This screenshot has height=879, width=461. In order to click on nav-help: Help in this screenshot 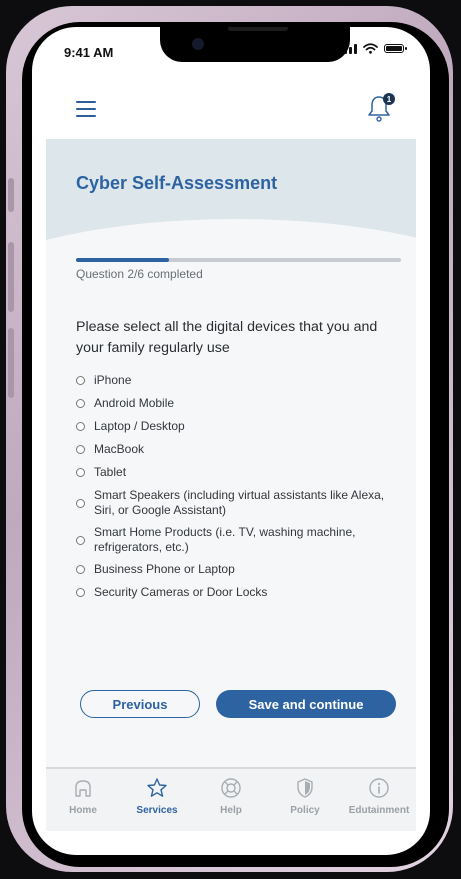, I will do `click(231, 800)`.